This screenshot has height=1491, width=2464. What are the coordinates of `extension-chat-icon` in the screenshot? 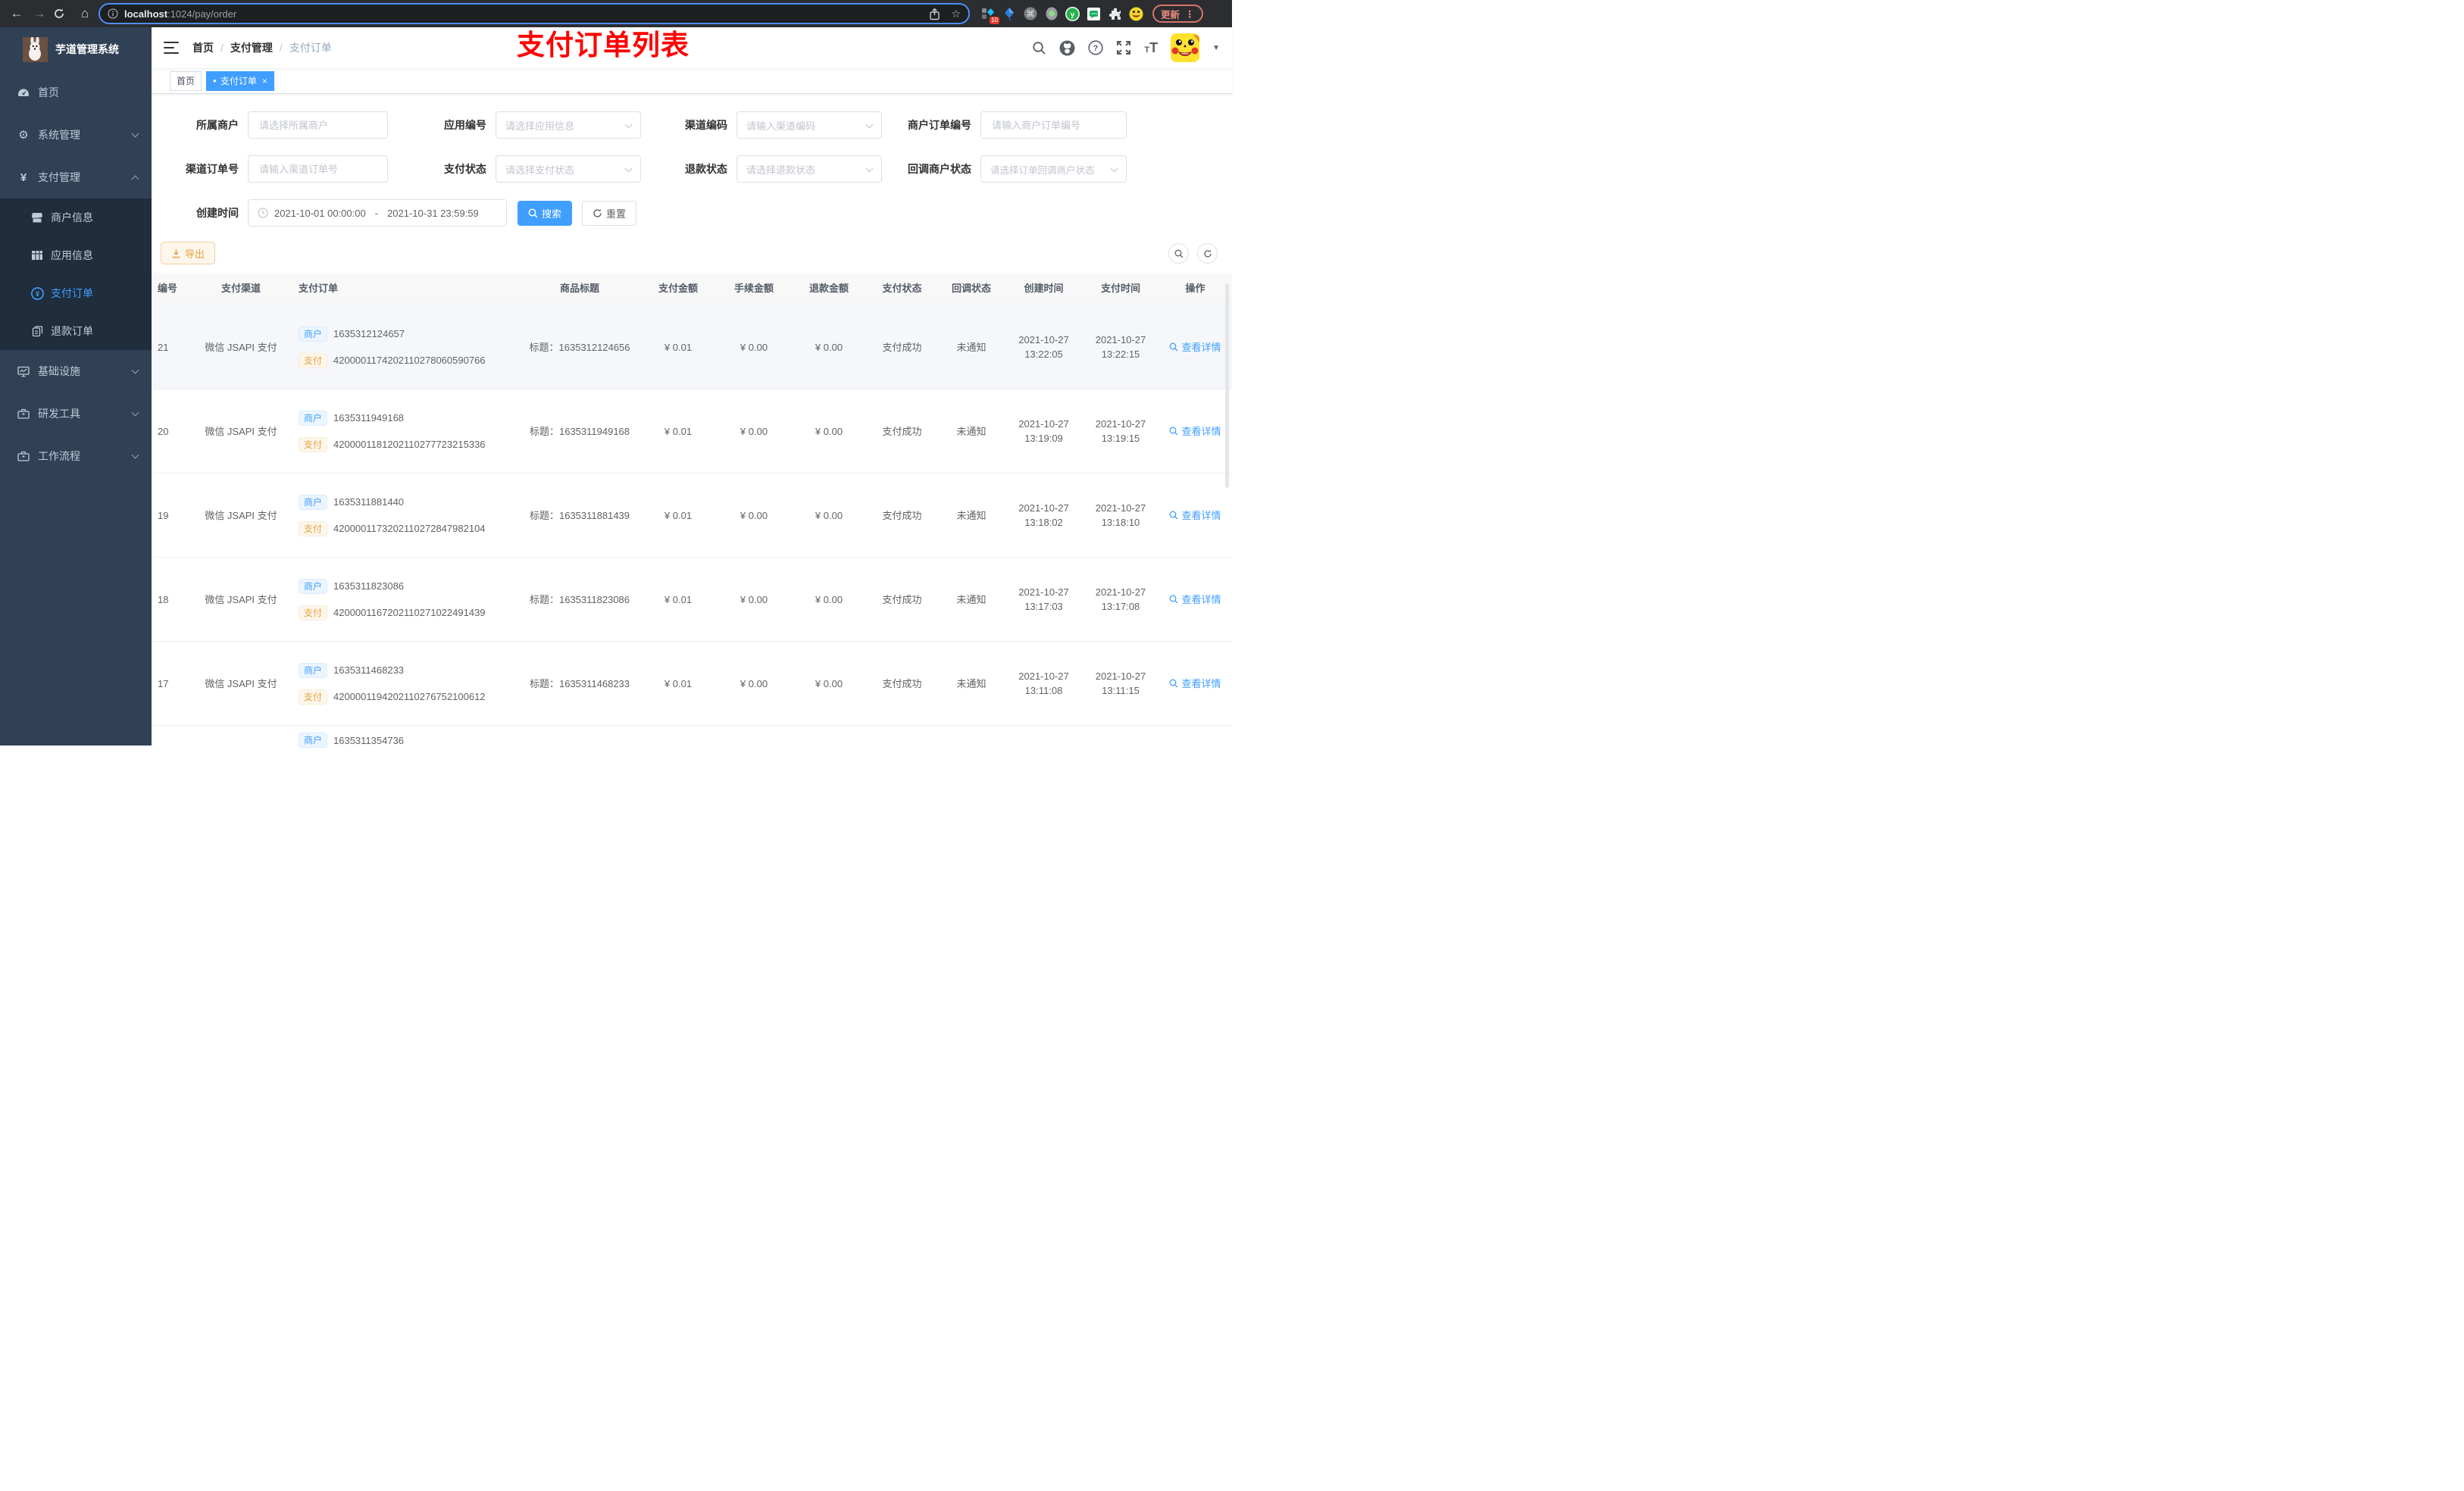 It's located at (1094, 14).